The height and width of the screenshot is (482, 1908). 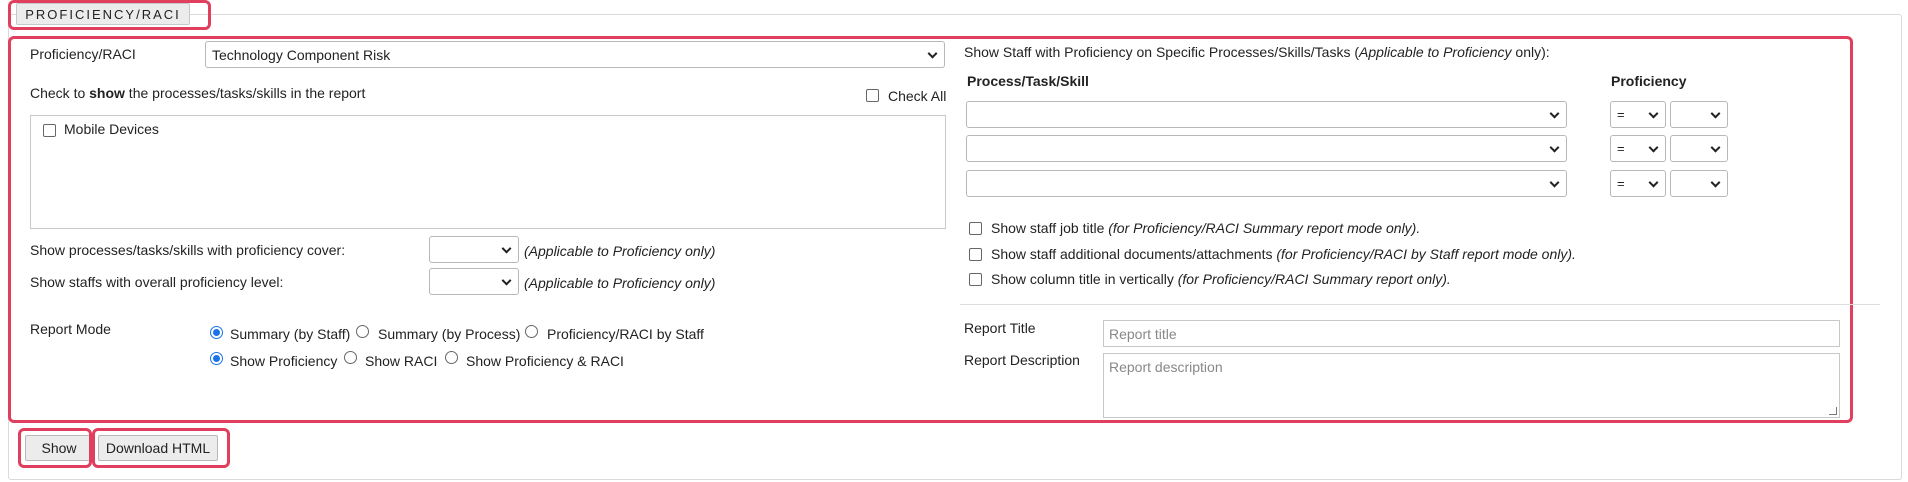 I want to click on show-button-highlight, so click(x=55, y=448).